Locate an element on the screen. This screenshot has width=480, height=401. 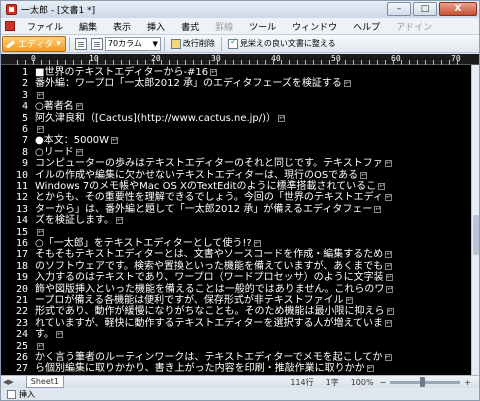
zoom-out-icon: − is located at coordinates (383, 382).